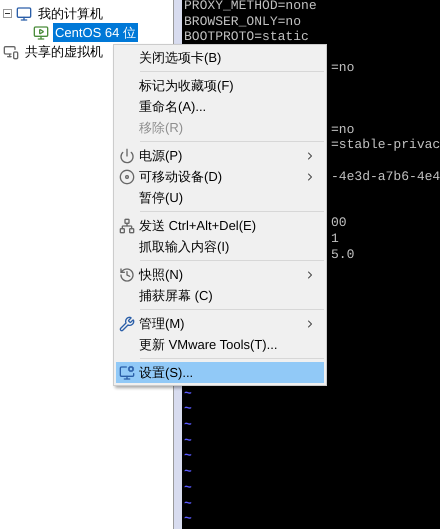  What do you see at coordinates (220, 57) in the screenshot?
I see `menu-item: 关闭选项卡(B)` at bounding box center [220, 57].